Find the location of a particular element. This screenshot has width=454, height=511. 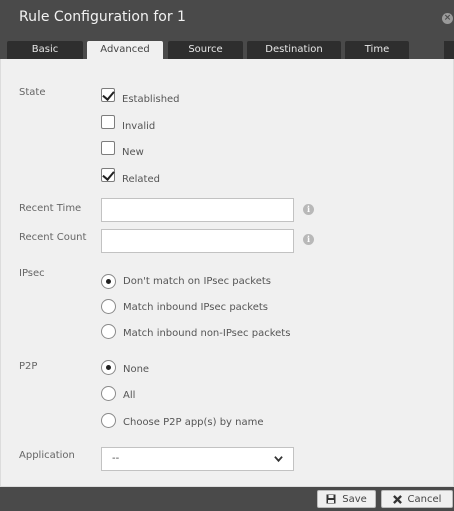

p2p-option-none: None is located at coordinates (125, 367).